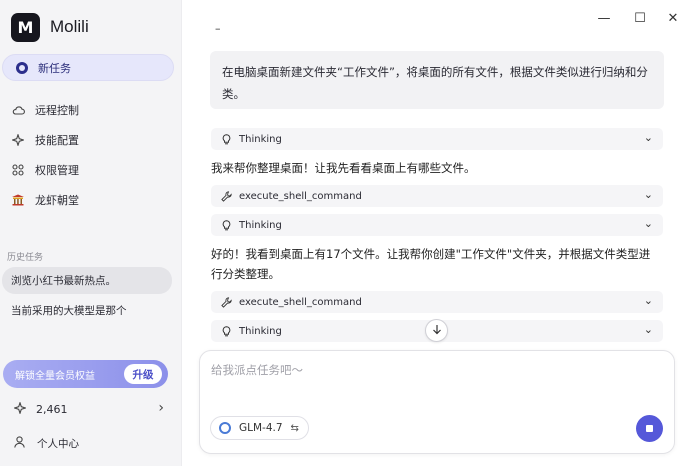 The width and height of the screenshot is (690, 466). Describe the element at coordinates (161, 408) in the screenshot. I see `chevron-right-icon: ›` at that location.